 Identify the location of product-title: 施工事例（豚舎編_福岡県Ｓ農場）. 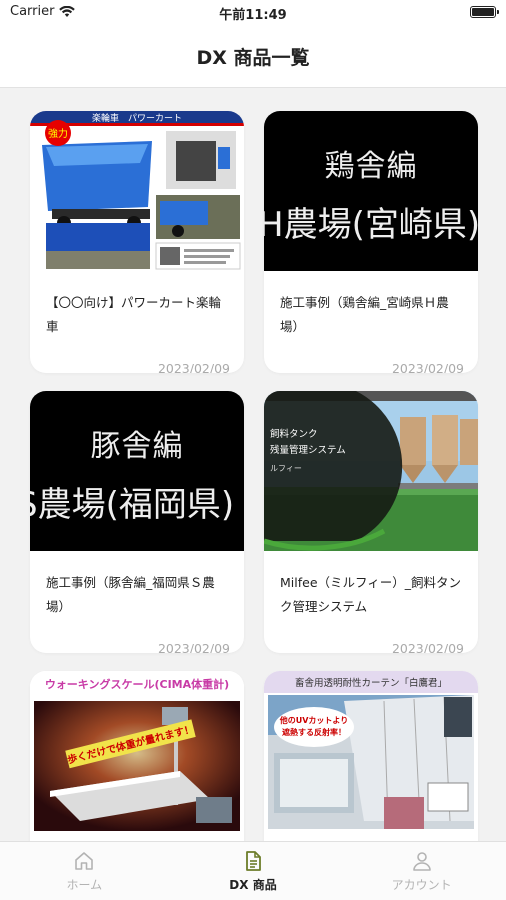
(130, 594).